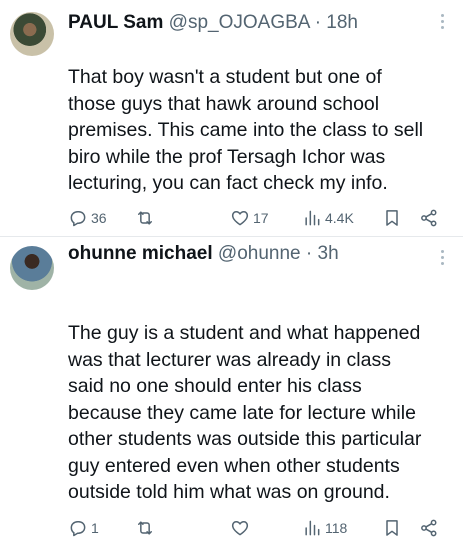 Image resolution: width=463 pixels, height=543 pixels. I want to click on display-name: PAUL Sam, so click(115, 22).